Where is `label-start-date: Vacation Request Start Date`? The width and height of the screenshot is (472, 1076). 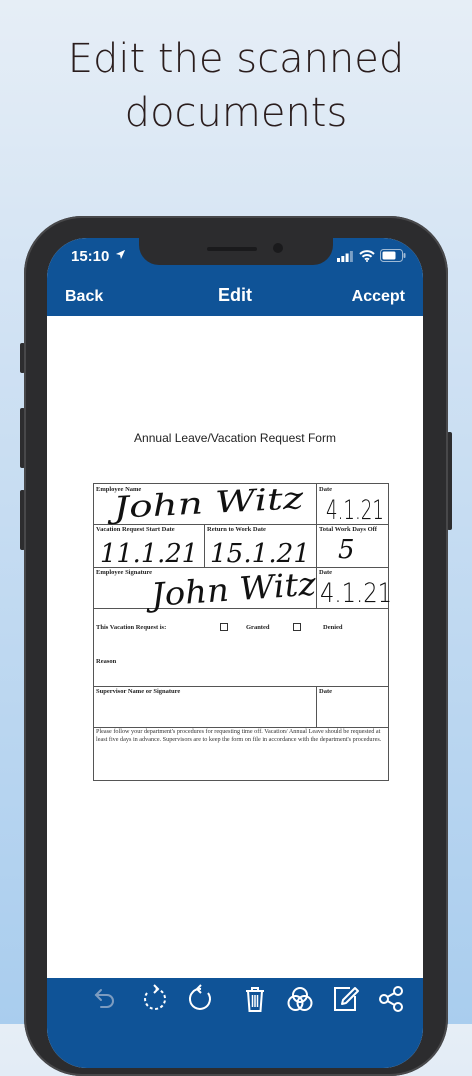 label-start-date: Vacation Request Start Date is located at coordinates (135, 529).